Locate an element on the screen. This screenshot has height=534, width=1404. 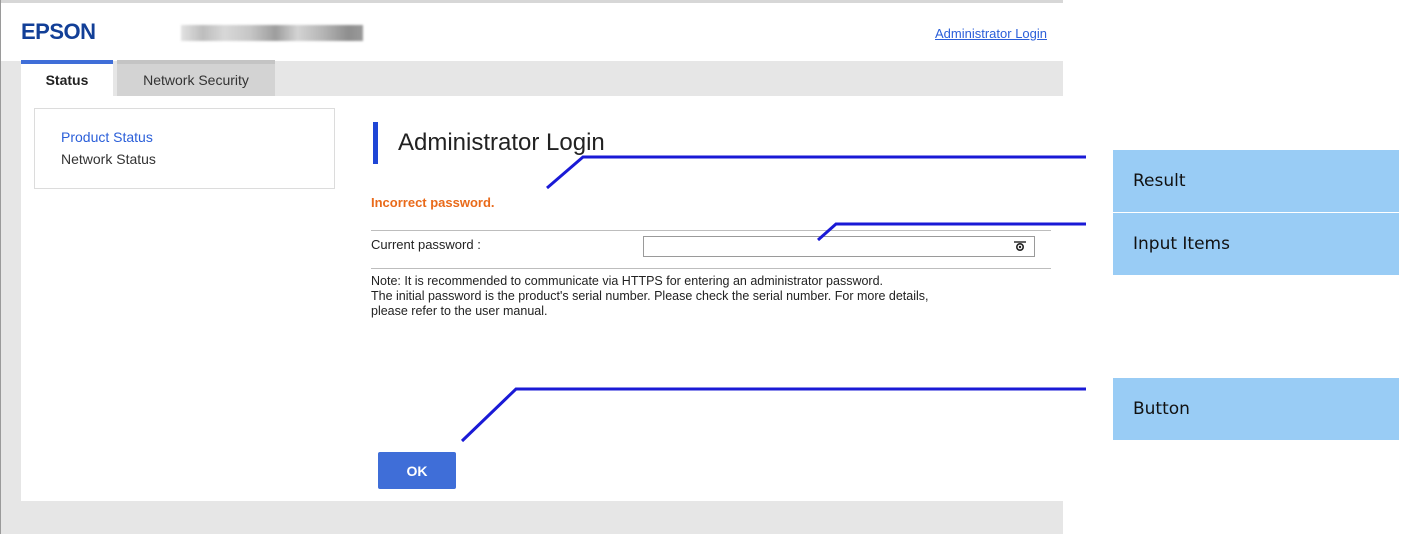
page-title: Administrator Login is located at coordinates (501, 142).